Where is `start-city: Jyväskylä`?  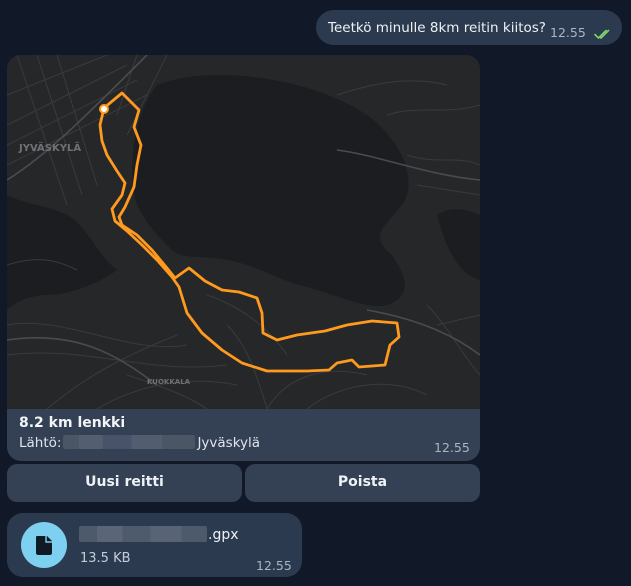 start-city: Jyväskylä is located at coordinates (229, 443).